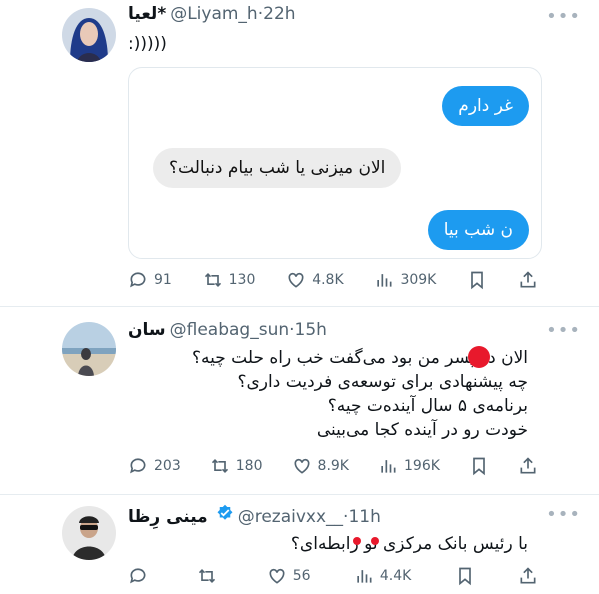 Image resolution: width=599 pixels, height=594 pixels. I want to click on tweet-header: سان @fleabag_sun · 15h, so click(227, 330).